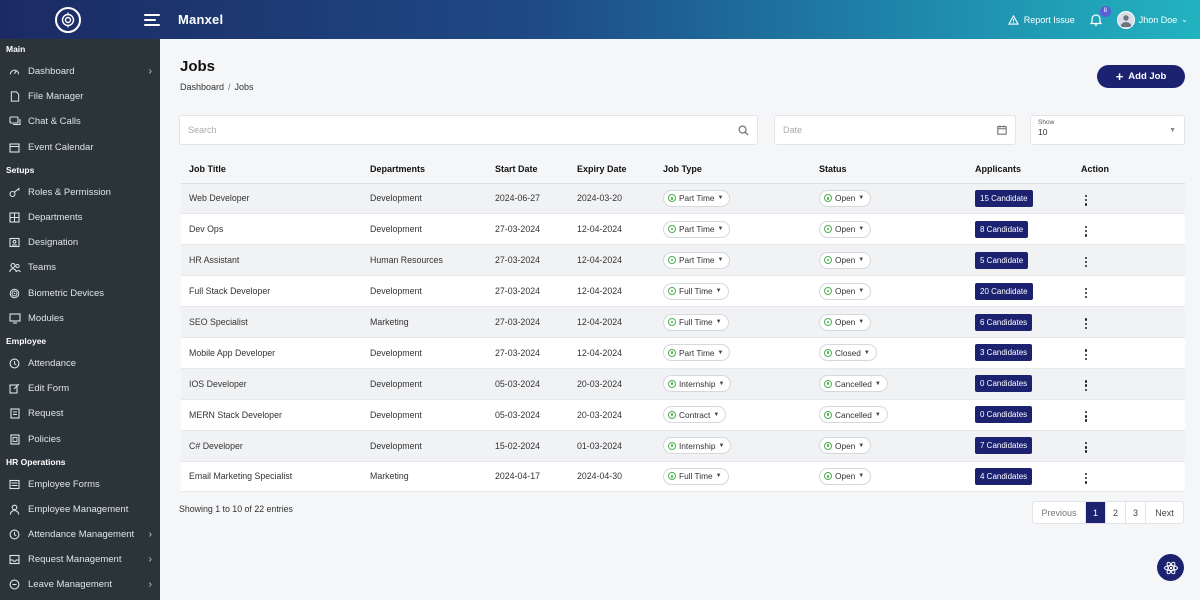  I want to click on applicants-cell: 6 Candidates, so click(1020, 322).